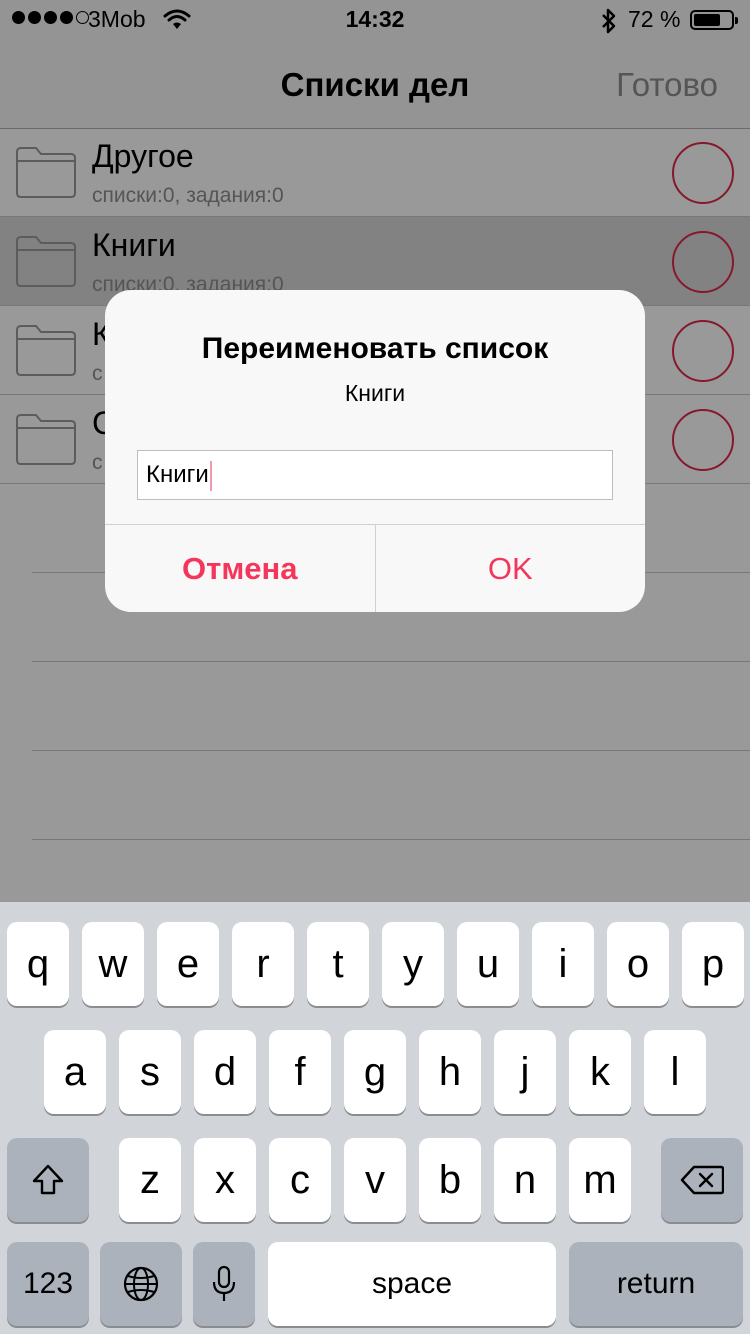 The width and height of the screenshot is (750, 1334). I want to click on key-f: f, so click(300, 1072).